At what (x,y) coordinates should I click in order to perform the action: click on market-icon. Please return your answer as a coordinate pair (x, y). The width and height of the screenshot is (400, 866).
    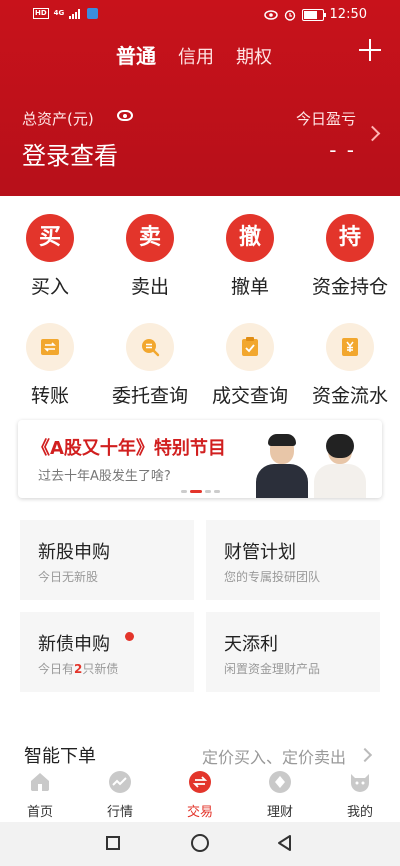
    Looking at the image, I should click on (120, 782).